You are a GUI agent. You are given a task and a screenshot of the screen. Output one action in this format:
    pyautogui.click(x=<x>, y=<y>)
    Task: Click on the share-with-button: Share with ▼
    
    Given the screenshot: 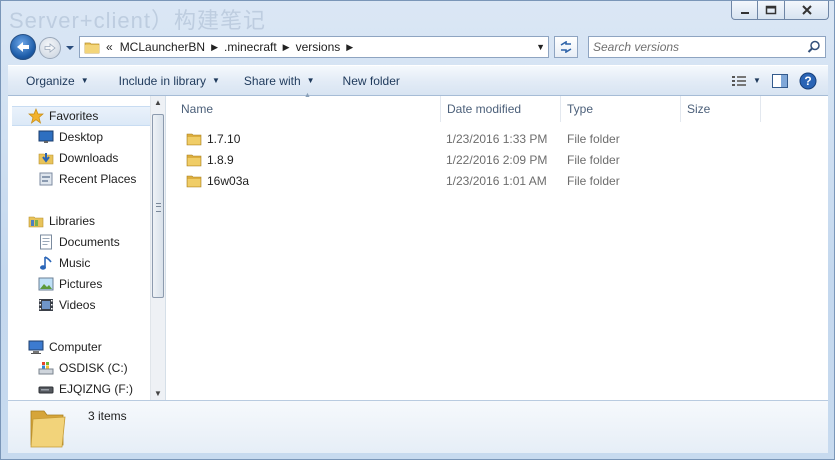 What is the action you would take?
    pyautogui.click(x=277, y=80)
    